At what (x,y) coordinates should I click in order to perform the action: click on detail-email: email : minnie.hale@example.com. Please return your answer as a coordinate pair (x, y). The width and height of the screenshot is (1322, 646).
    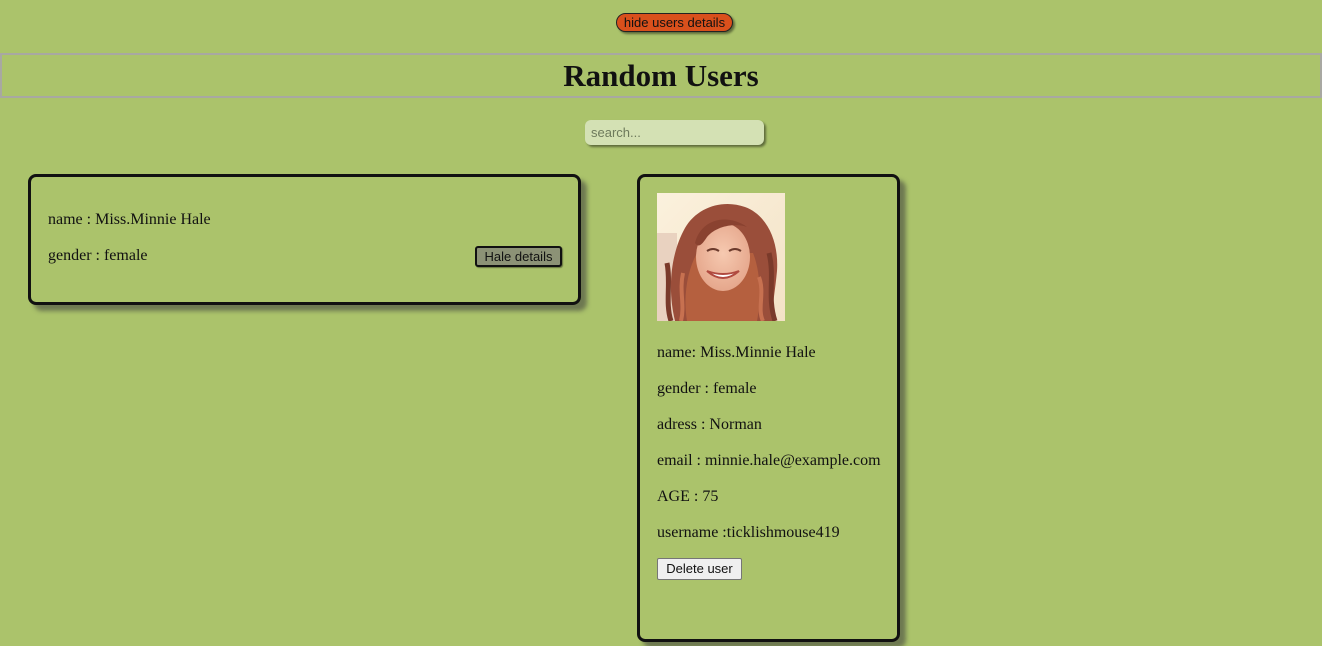
    Looking at the image, I should click on (769, 460).